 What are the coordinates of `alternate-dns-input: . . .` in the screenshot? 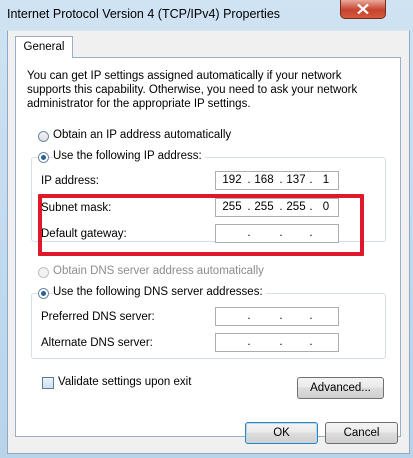 It's located at (277, 342).